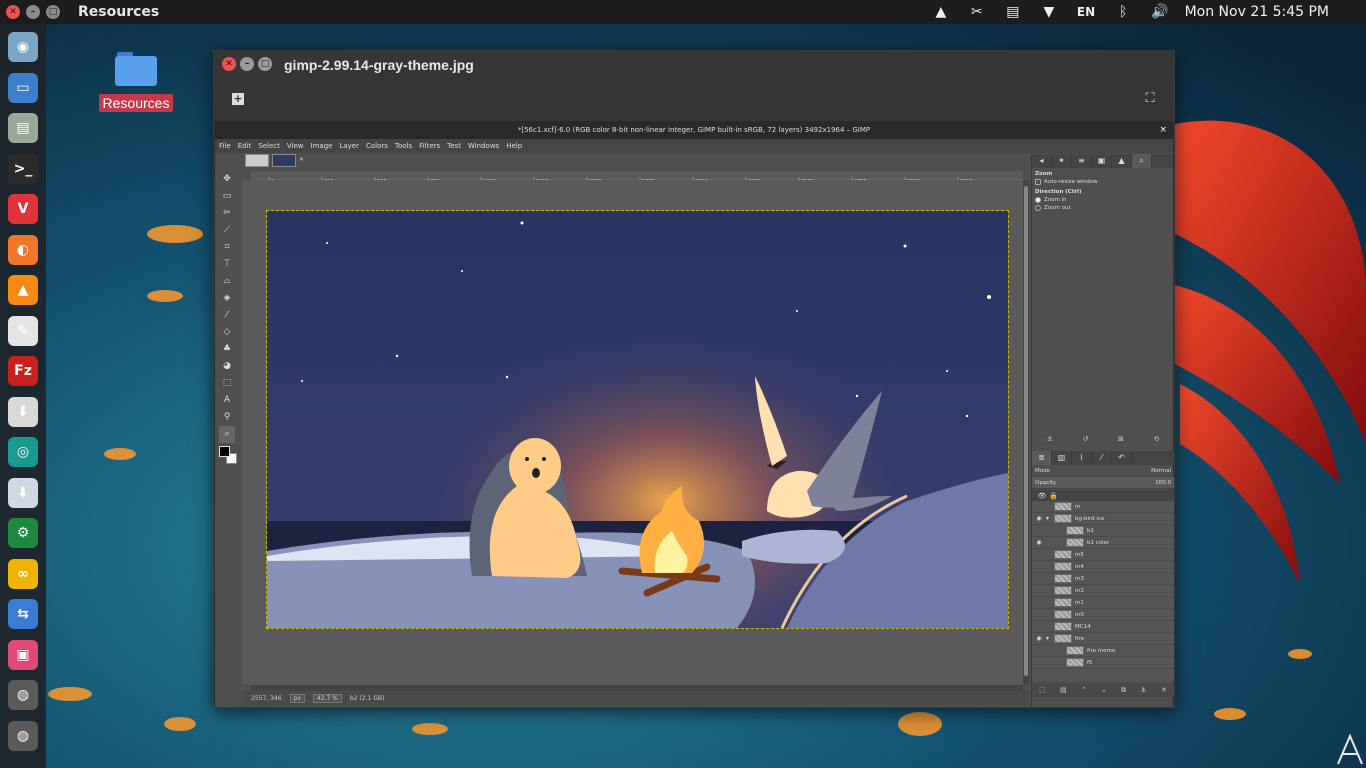  I want to click on undo-tab-icon: ↶, so click(1122, 458).